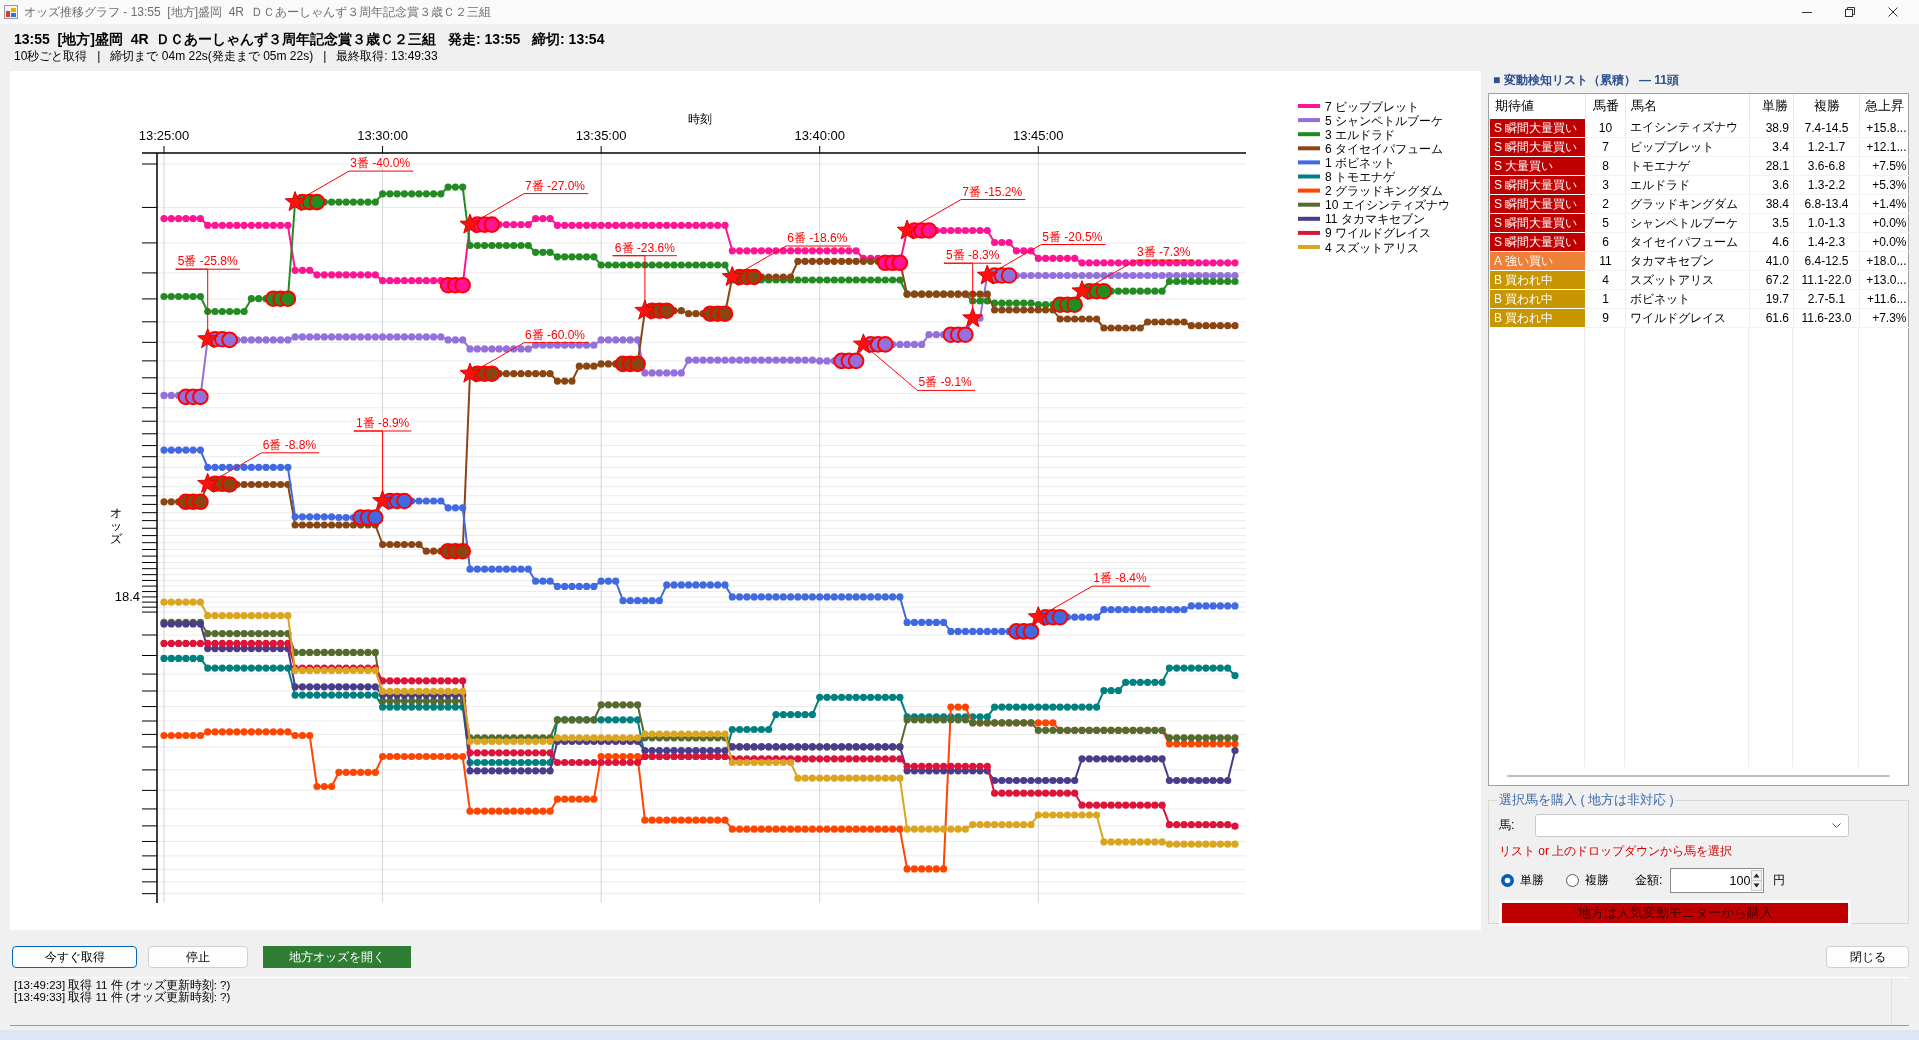  Describe the element at coordinates (1717, 880) in the screenshot. I see `amount-field: 100` at that location.